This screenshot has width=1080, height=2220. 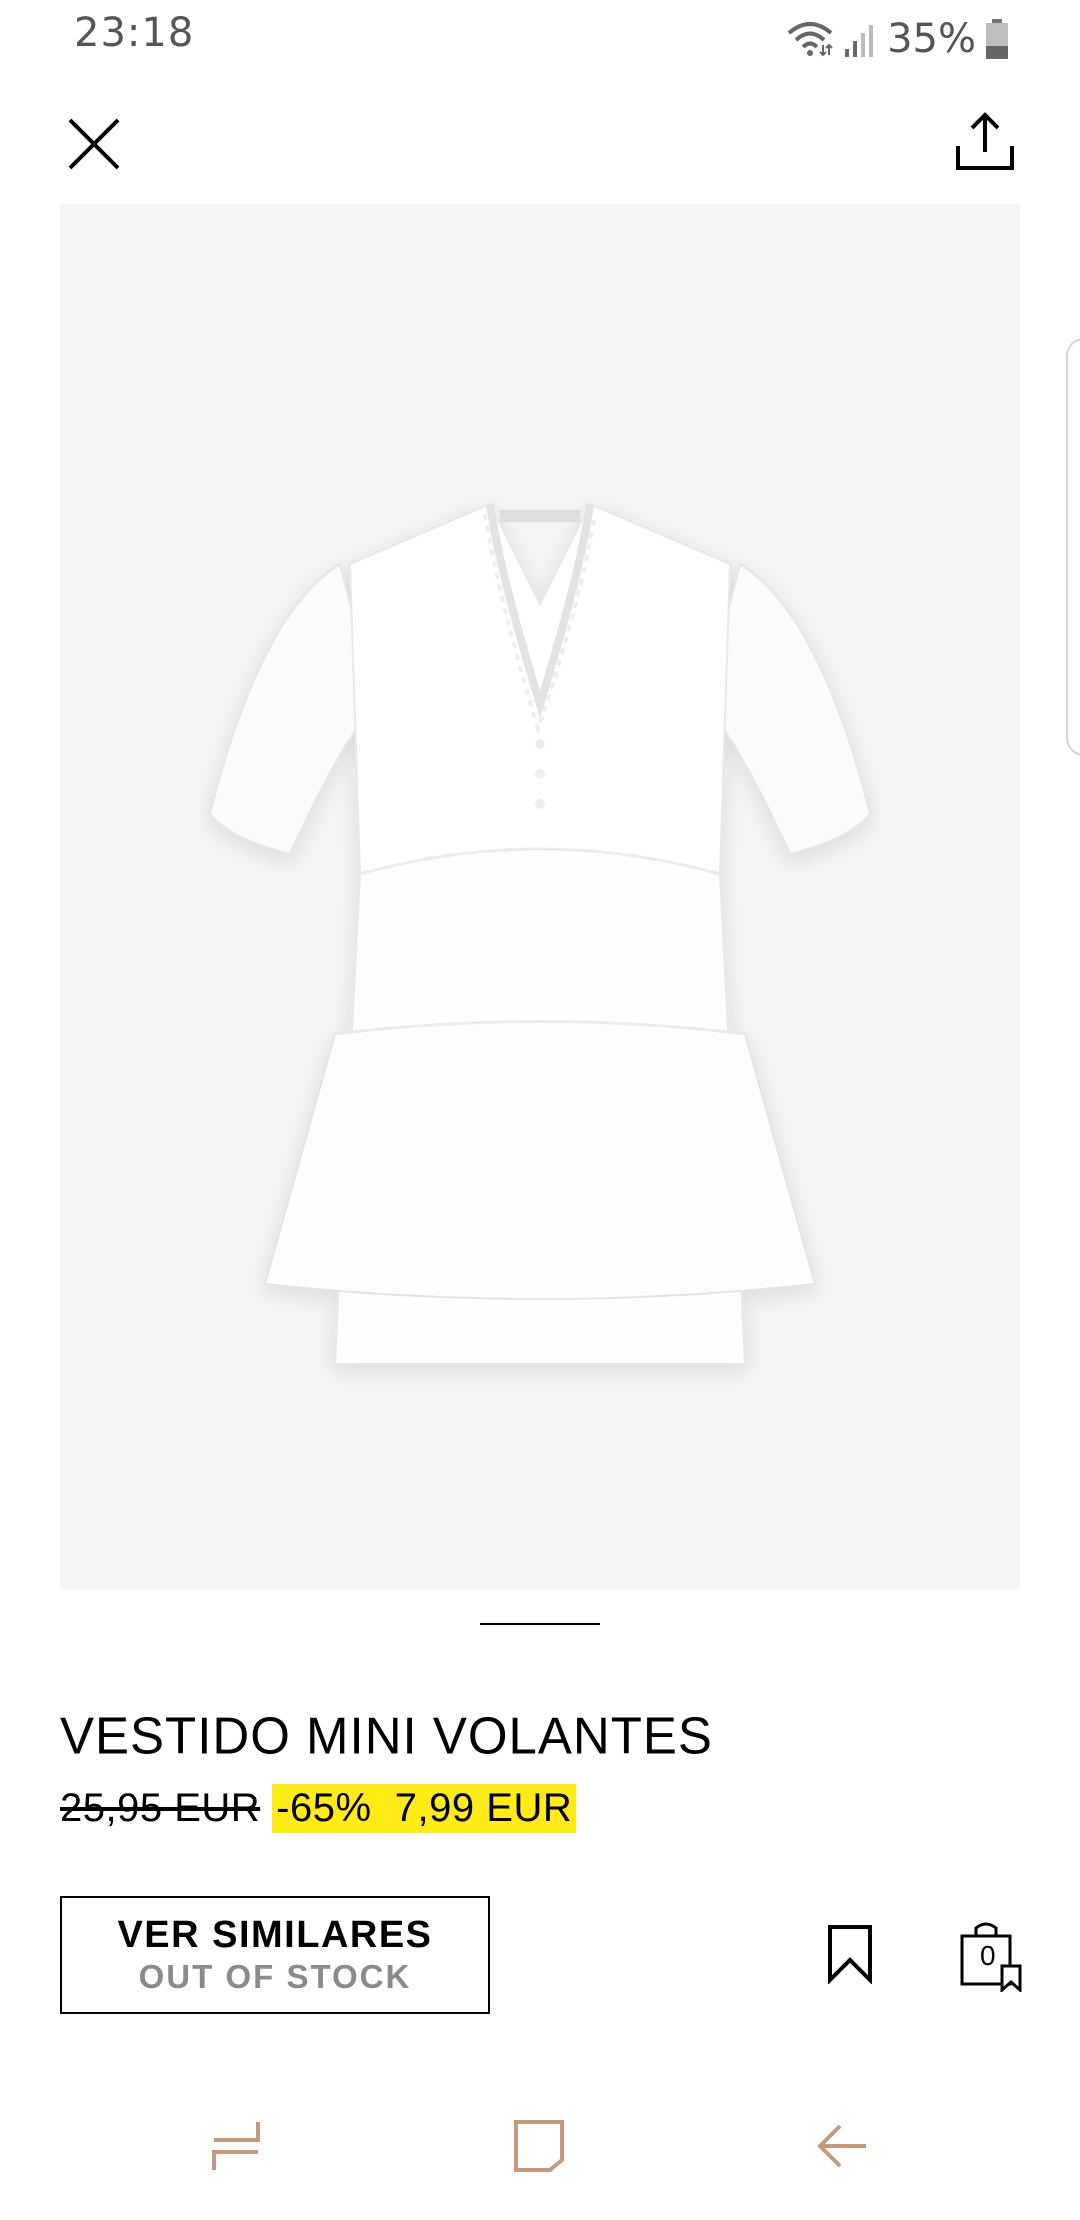 I want to click on signal-icon, so click(x=859, y=41).